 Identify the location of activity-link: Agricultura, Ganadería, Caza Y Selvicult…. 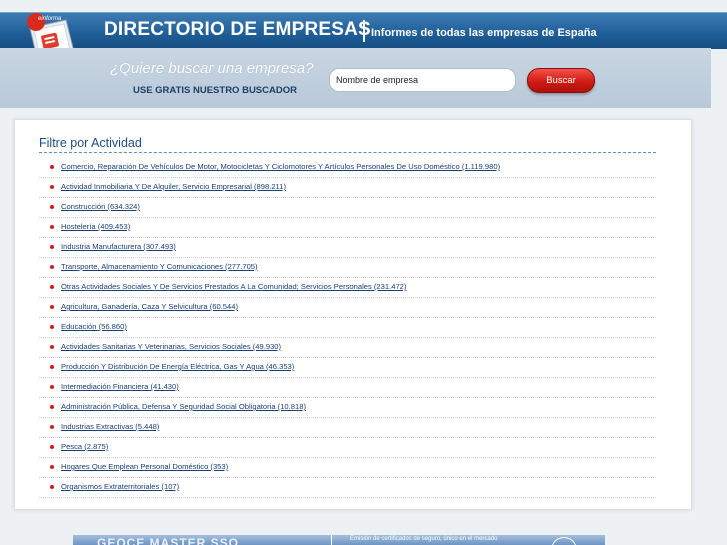
(149, 306).